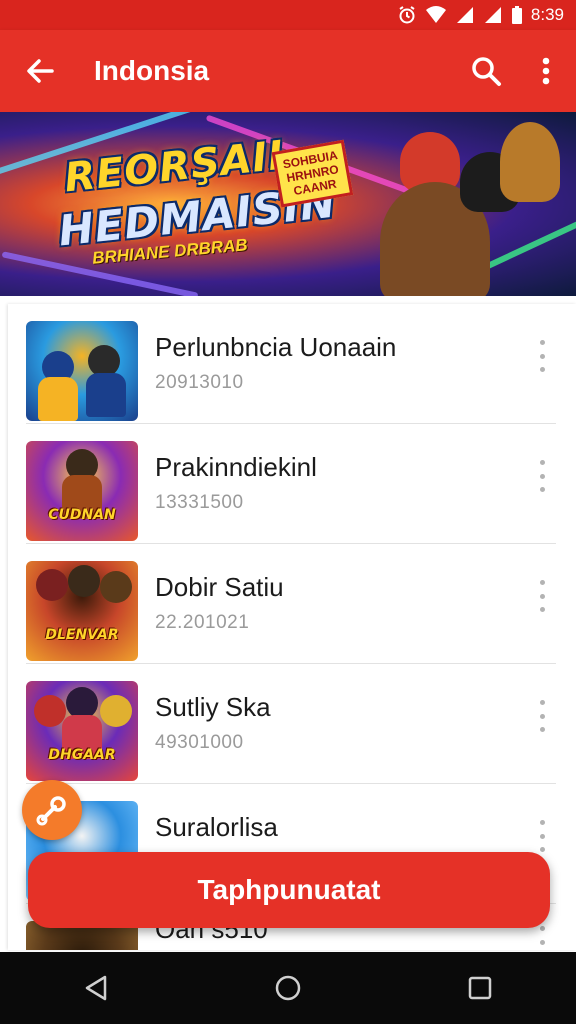 The width and height of the screenshot is (576, 1024). I want to click on app-bar: Indonsia, so click(288, 71).